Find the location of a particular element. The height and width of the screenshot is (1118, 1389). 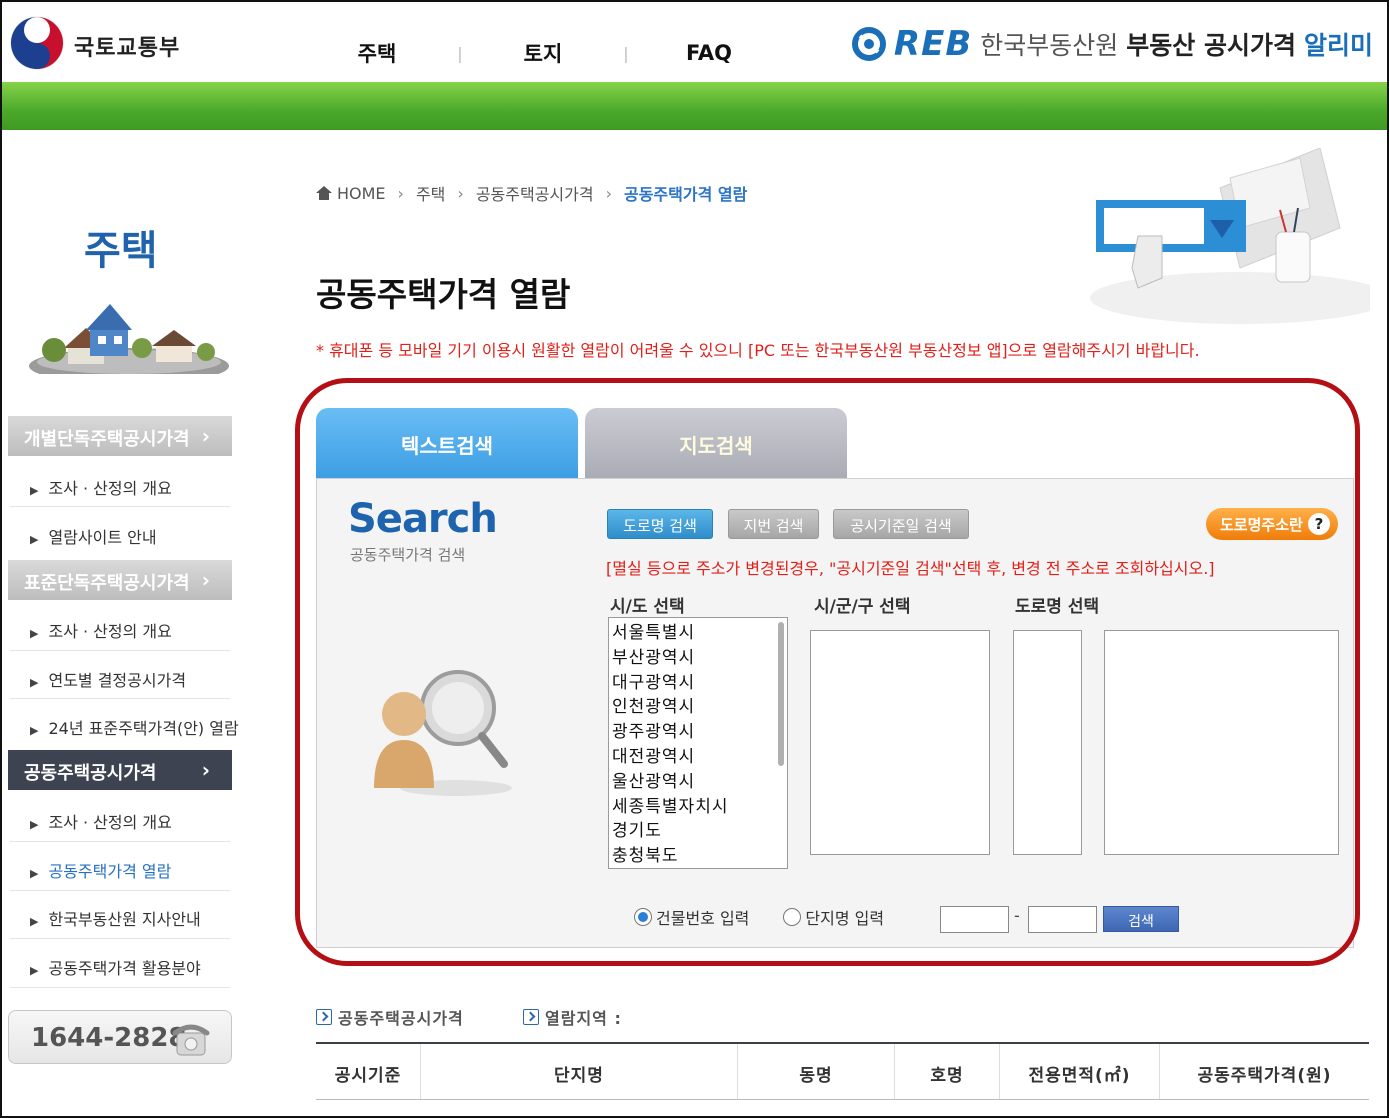

nav-land: 토지 is located at coordinates (543, 53).